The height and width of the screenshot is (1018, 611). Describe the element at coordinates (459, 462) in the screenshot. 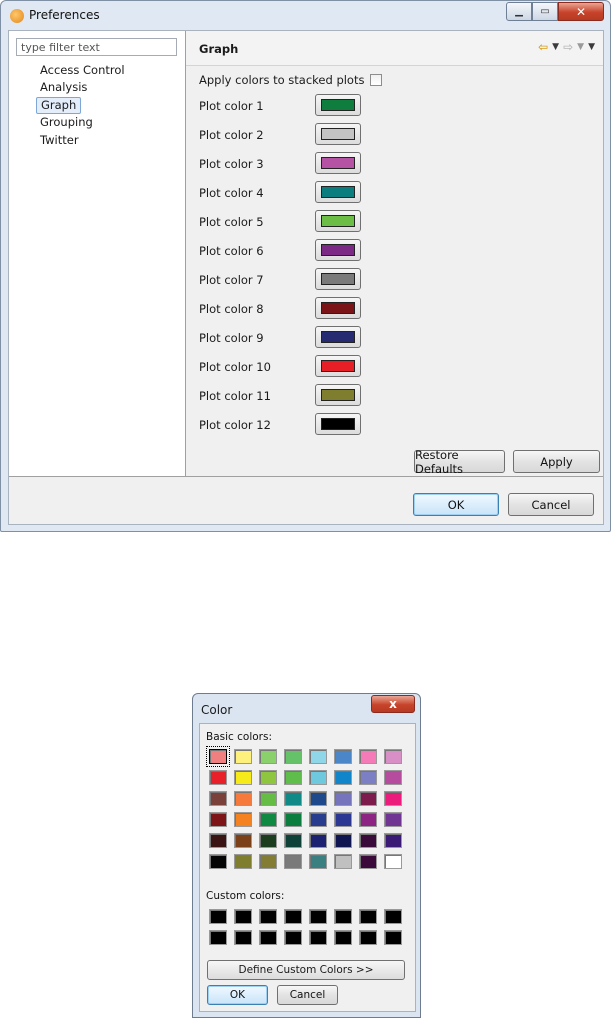

I see `restore-defaults-button: Restore Defaults` at that location.